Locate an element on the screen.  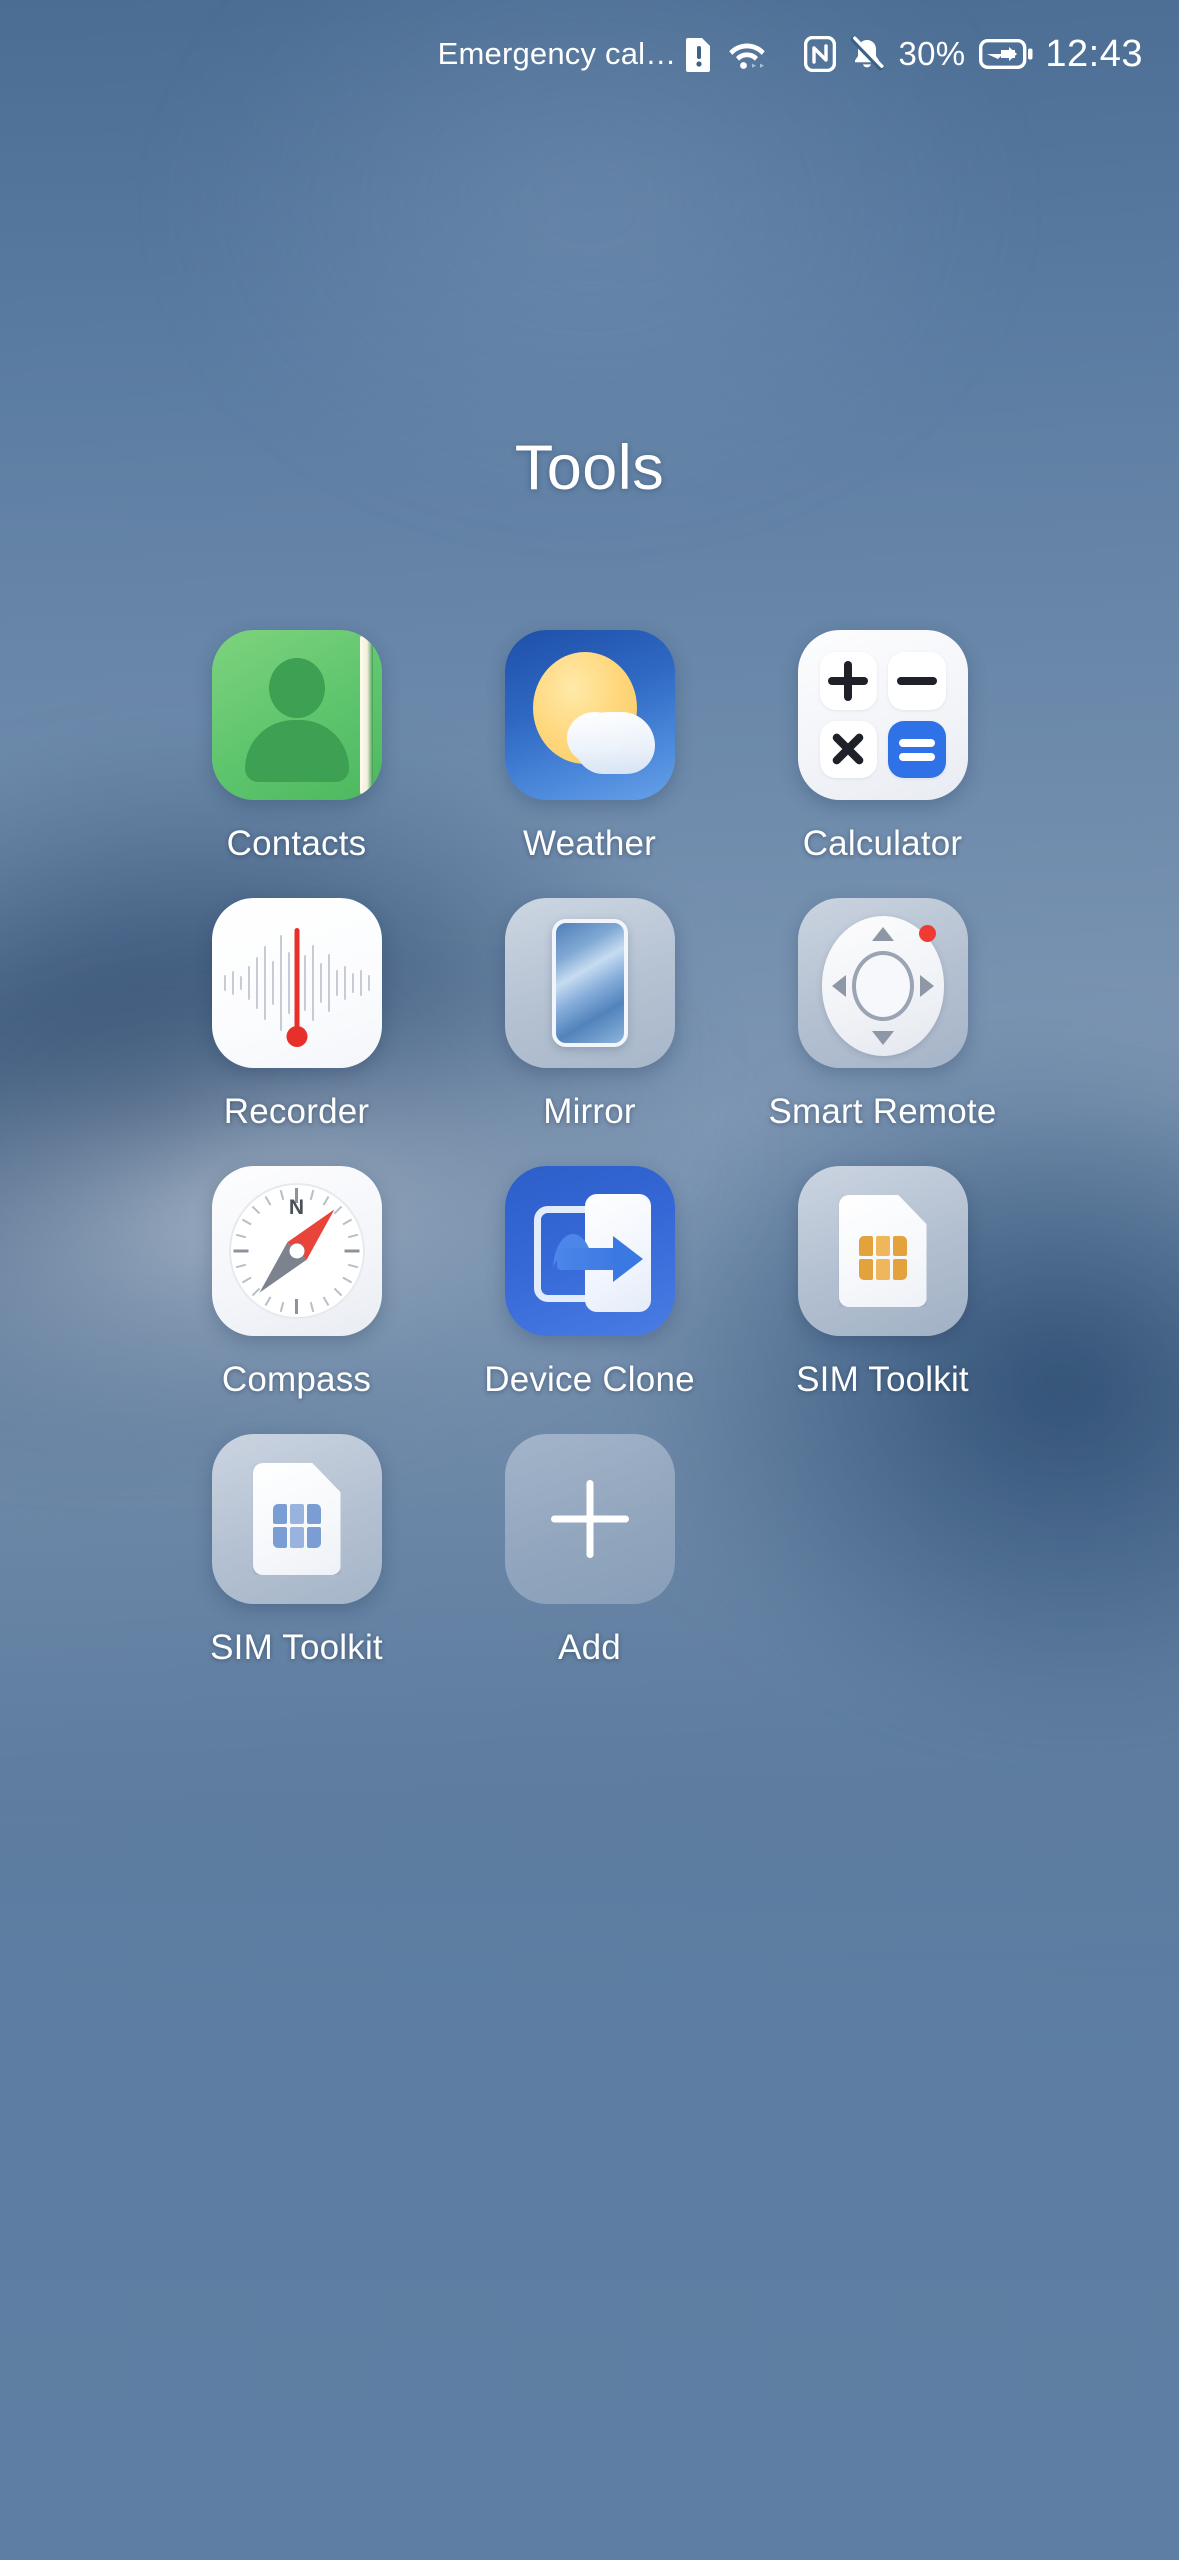
app-label: Contacts is located at coordinates (296, 843).